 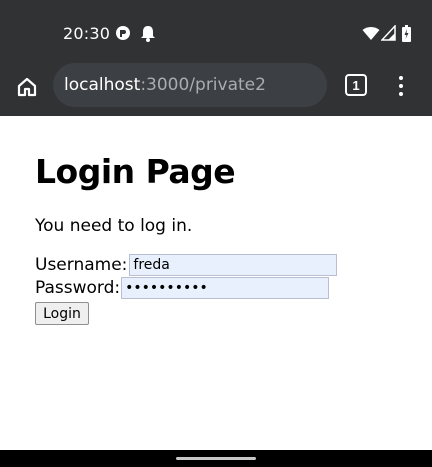 What do you see at coordinates (78, 288) in the screenshot?
I see `password-label: Password:` at bounding box center [78, 288].